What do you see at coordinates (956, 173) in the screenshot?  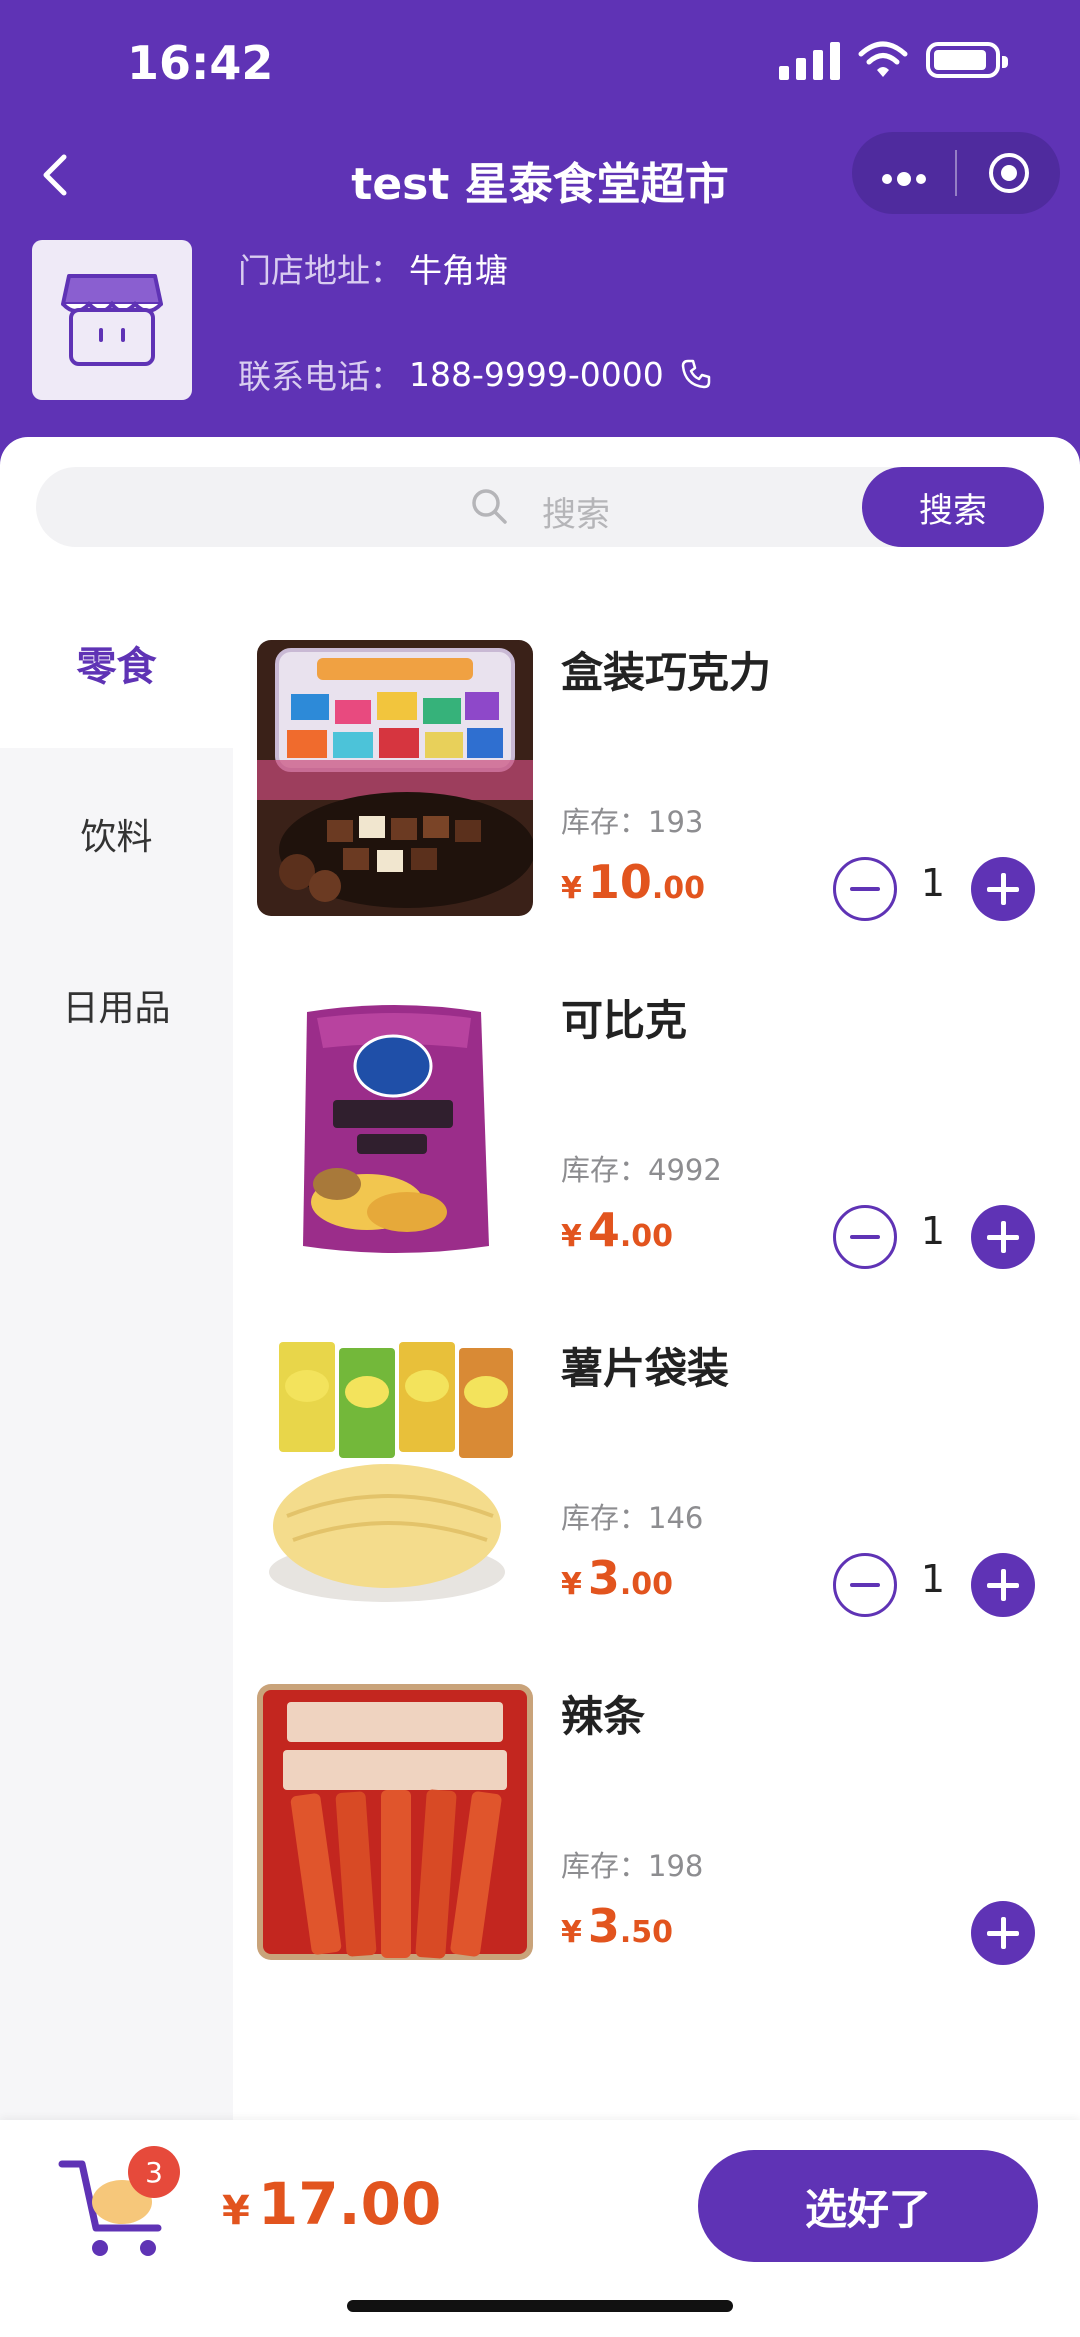 I see `mini-program-capsule` at bounding box center [956, 173].